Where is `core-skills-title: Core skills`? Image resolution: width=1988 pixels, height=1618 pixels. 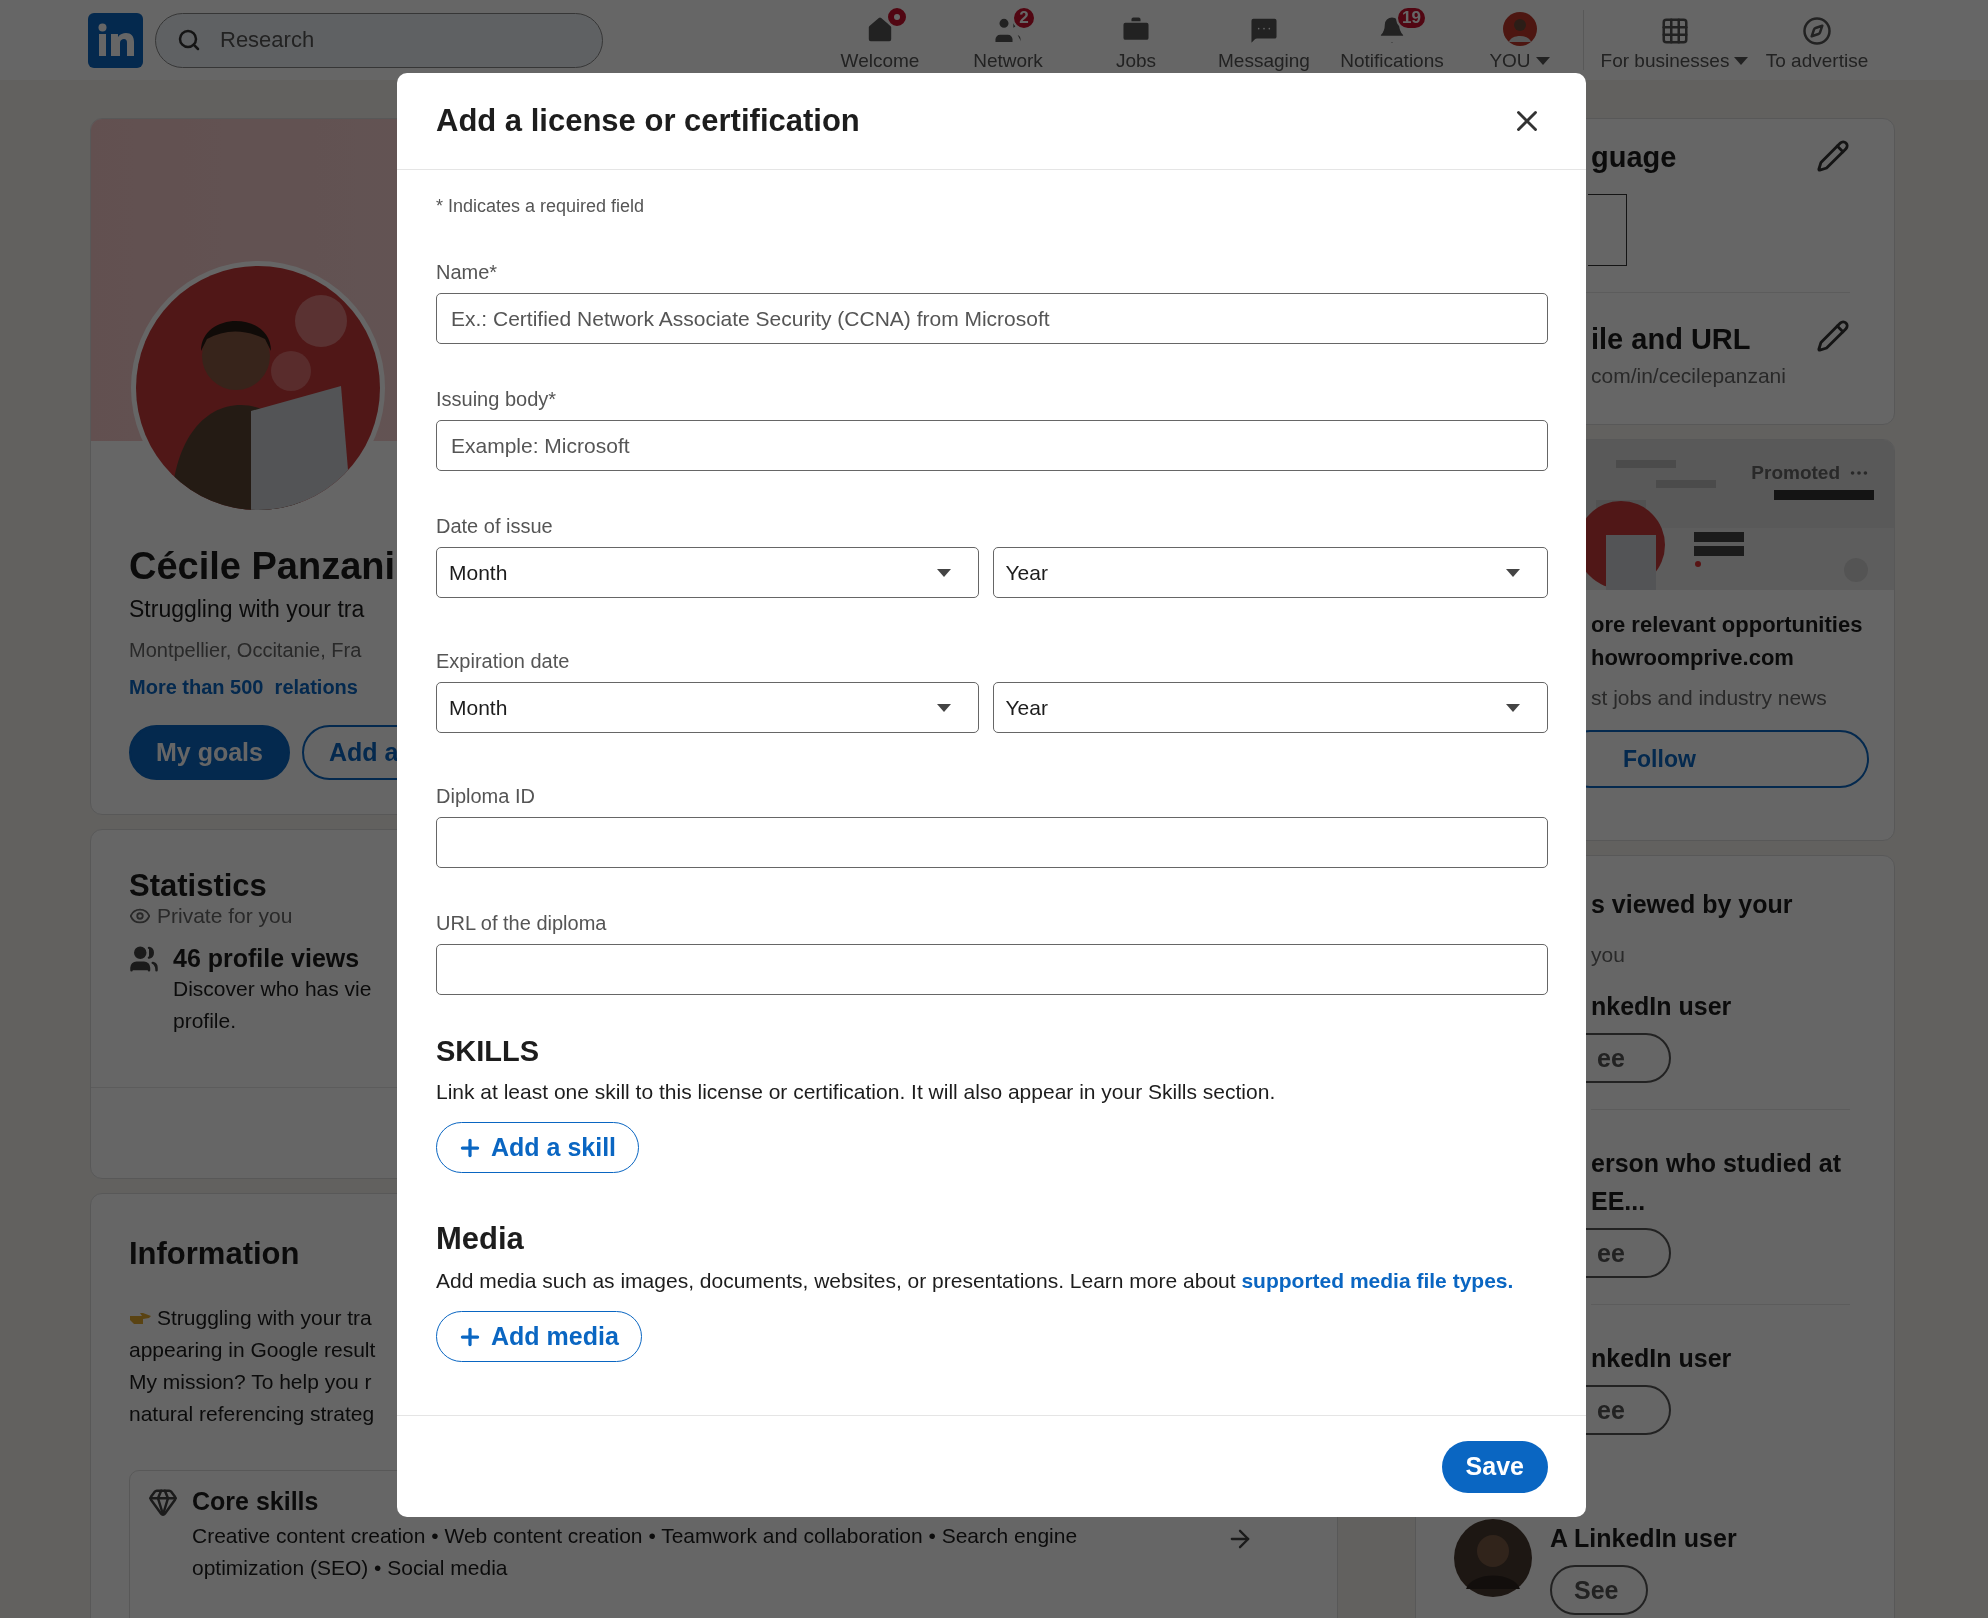
core-skills-title: Core skills is located at coordinates (256, 1501).